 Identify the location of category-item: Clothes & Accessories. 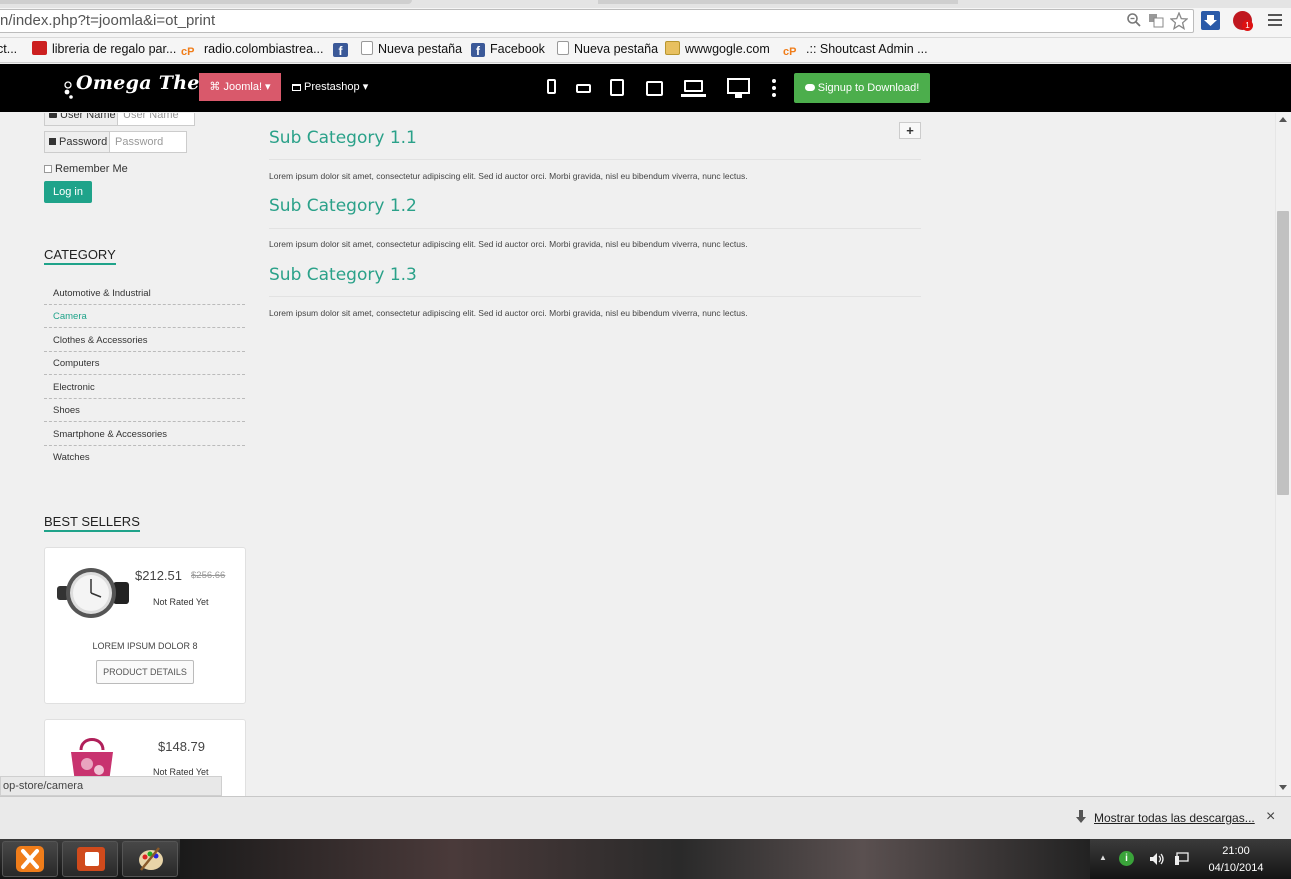
(144, 340).